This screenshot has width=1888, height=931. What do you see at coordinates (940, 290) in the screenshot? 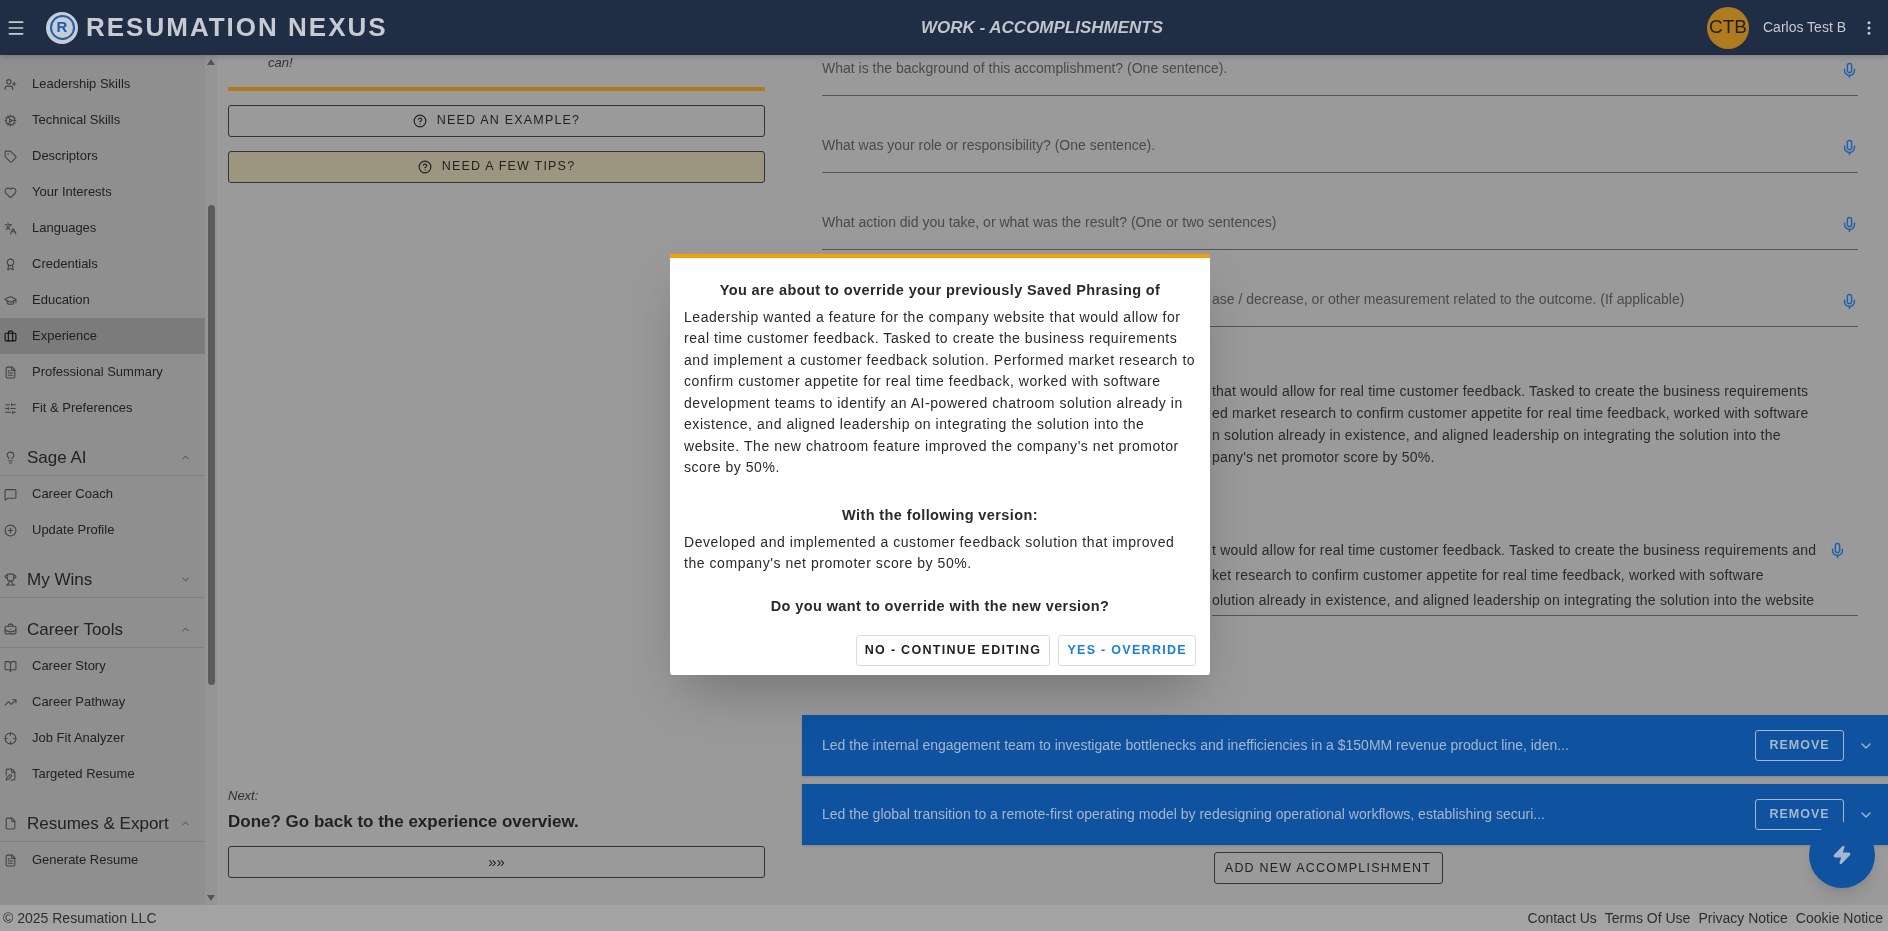
I see `dialog-title: You are about to override your previously Saved Phrasing of` at bounding box center [940, 290].